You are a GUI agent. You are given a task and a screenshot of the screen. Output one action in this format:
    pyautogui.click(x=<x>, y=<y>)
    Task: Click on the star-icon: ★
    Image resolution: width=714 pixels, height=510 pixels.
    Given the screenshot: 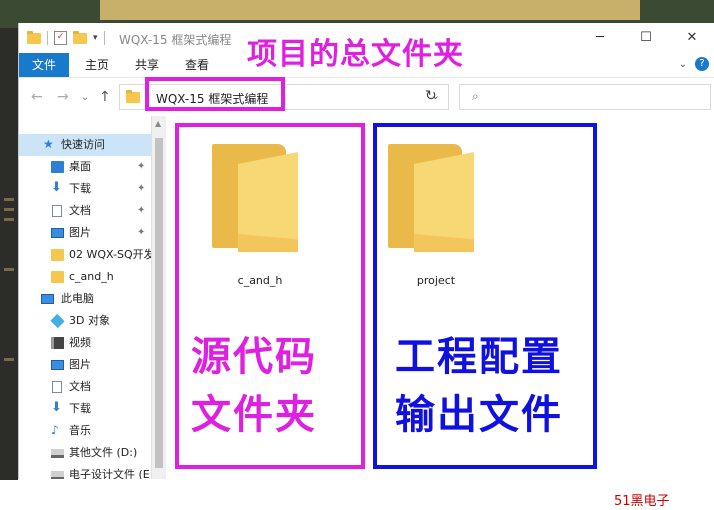 What is the action you would take?
    pyautogui.click(x=48, y=144)
    